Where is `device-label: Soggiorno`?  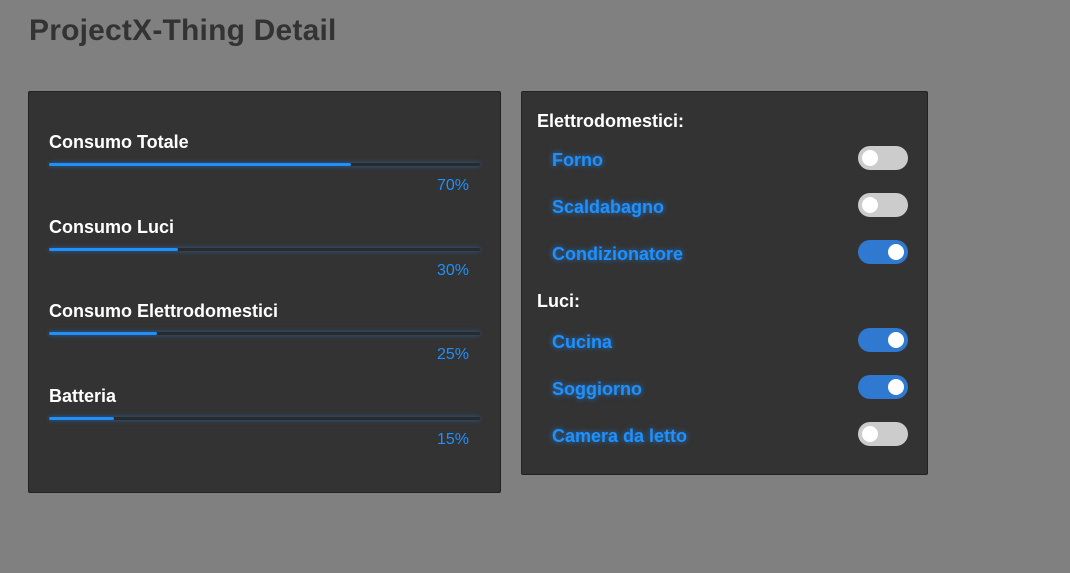 device-label: Soggiorno is located at coordinates (597, 389).